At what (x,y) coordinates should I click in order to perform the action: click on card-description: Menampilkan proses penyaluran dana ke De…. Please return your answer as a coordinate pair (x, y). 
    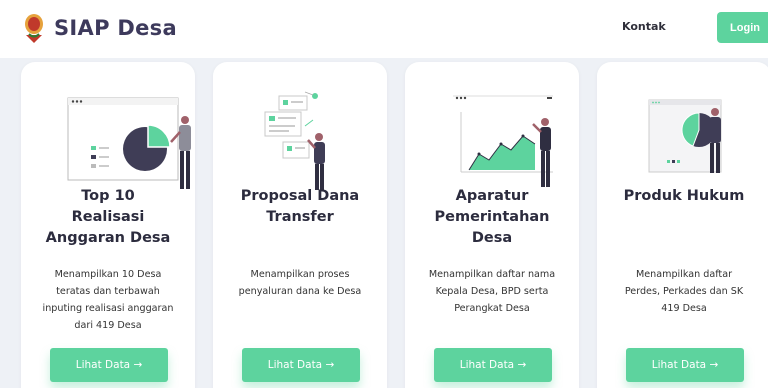
    Looking at the image, I should click on (300, 283).